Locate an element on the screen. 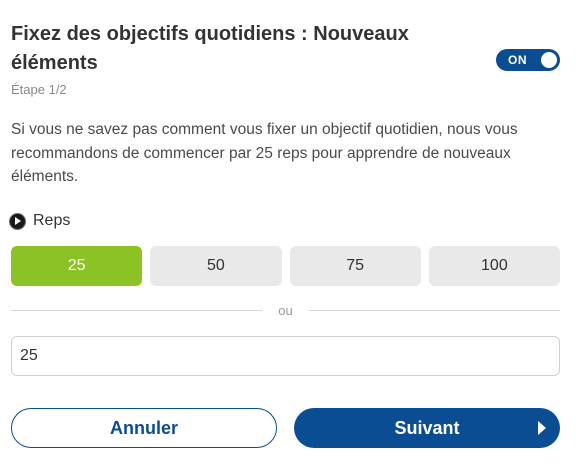  play-icon is located at coordinates (17, 221).